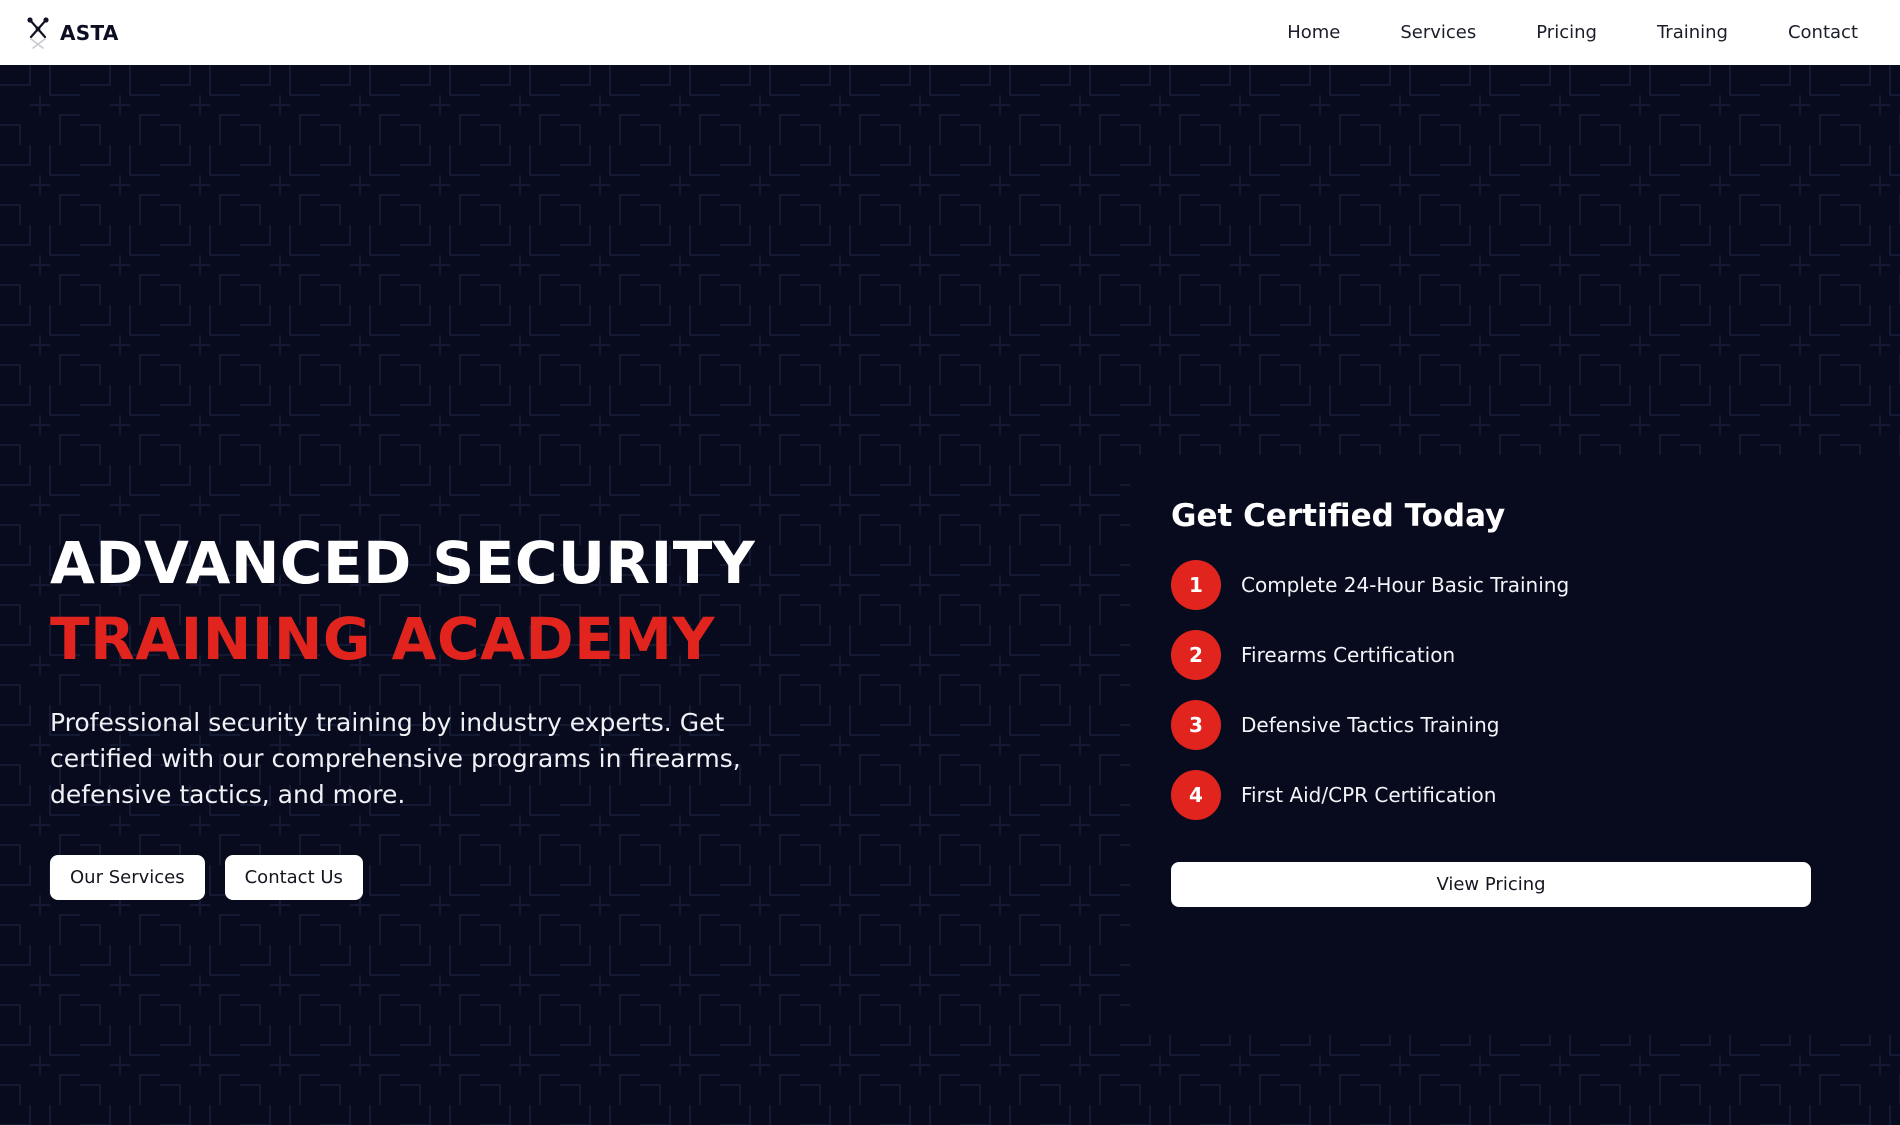 This screenshot has height=1125, width=1900. What do you see at coordinates (1566, 32) in the screenshot?
I see `nav-pricing: Pricing` at bounding box center [1566, 32].